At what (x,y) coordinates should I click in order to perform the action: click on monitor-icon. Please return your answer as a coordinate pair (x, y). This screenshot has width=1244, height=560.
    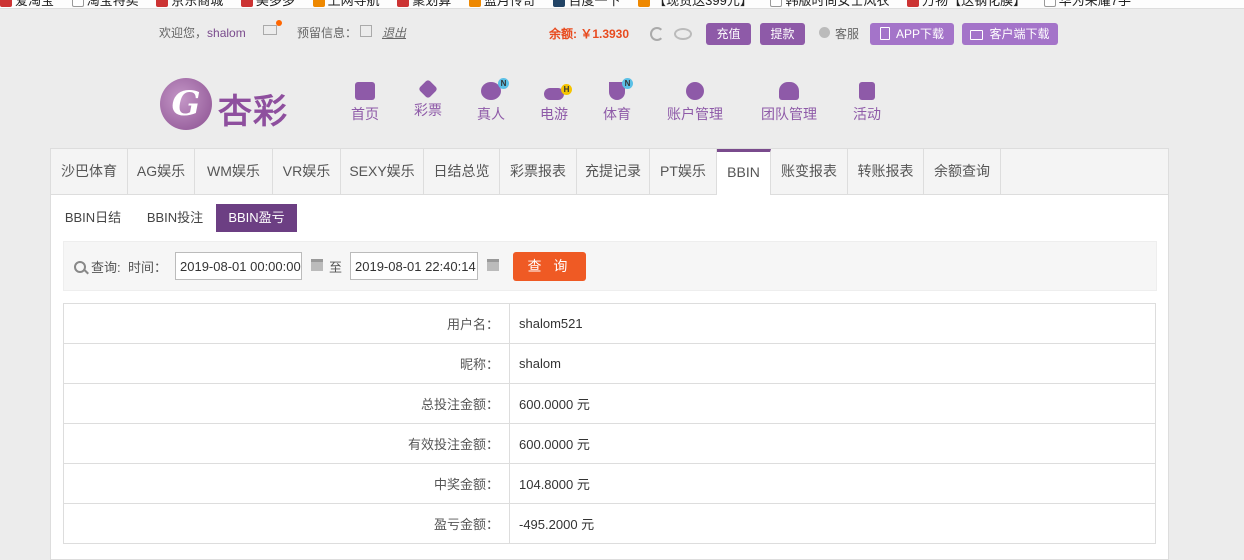
    Looking at the image, I should click on (977, 35).